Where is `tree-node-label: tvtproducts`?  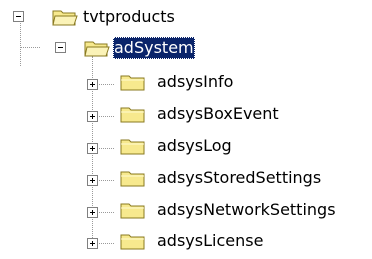
tree-node-label: tvtproducts is located at coordinates (129, 17).